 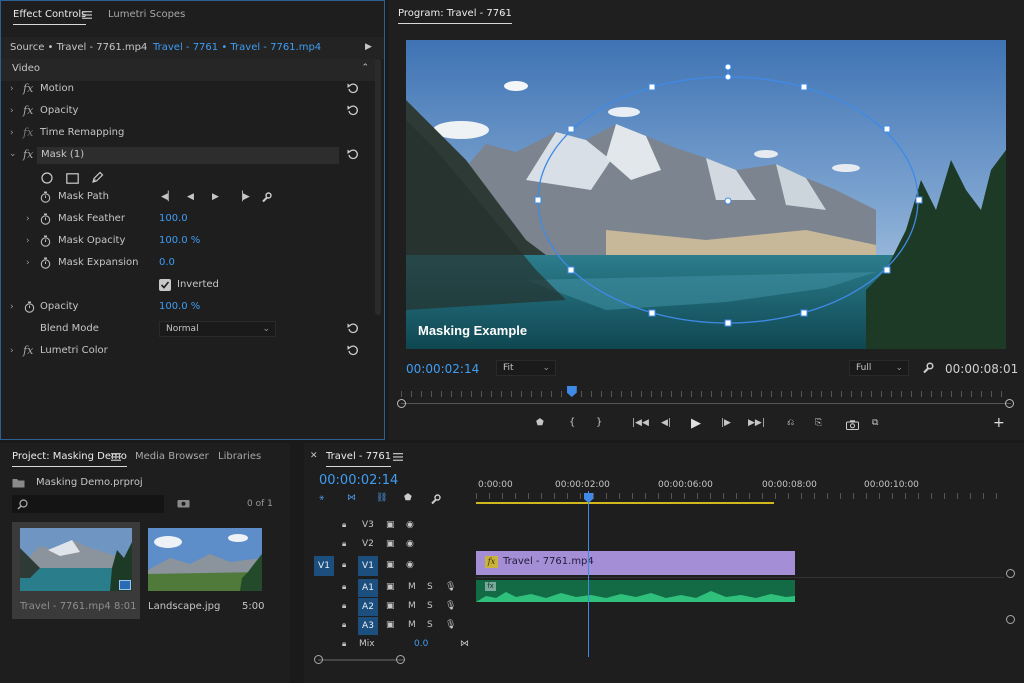 What do you see at coordinates (173, 218) in the screenshot?
I see `mask-feather-value: 100.0` at bounding box center [173, 218].